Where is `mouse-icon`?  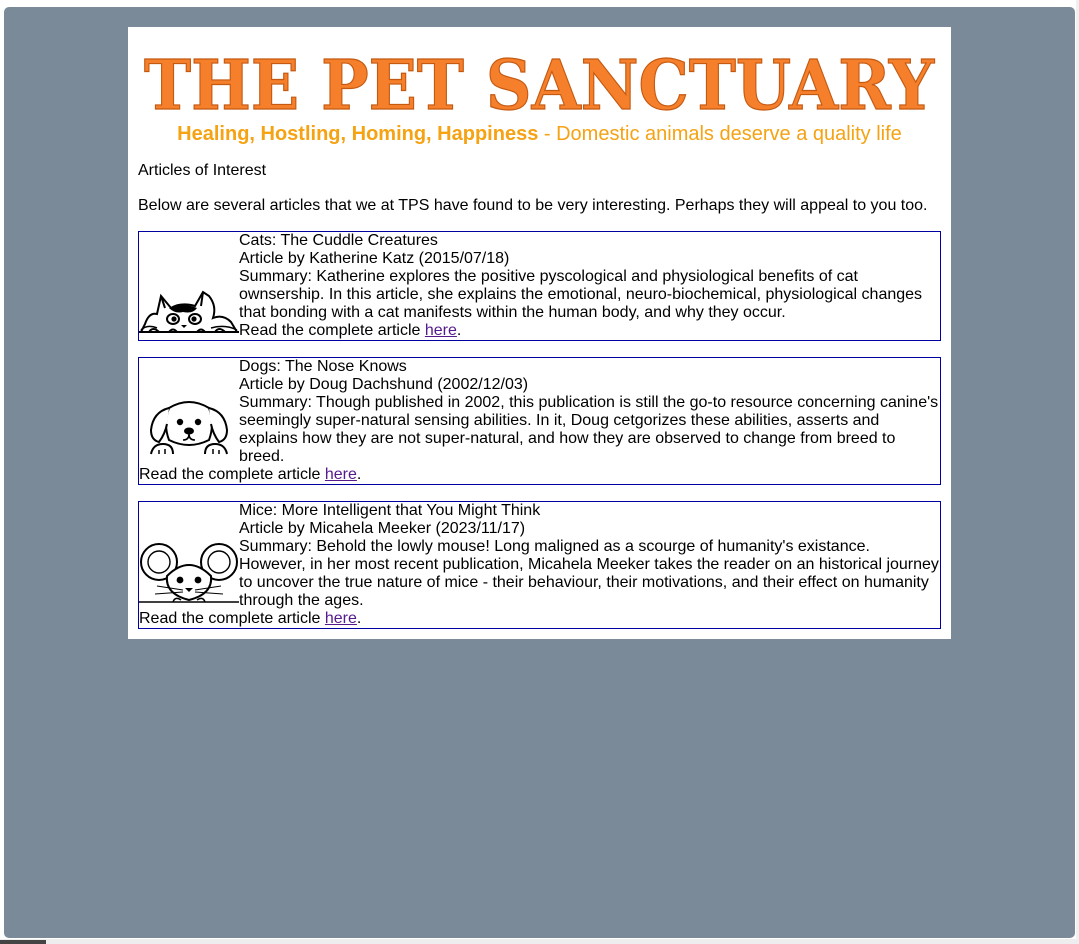
mouse-icon is located at coordinates (189, 572).